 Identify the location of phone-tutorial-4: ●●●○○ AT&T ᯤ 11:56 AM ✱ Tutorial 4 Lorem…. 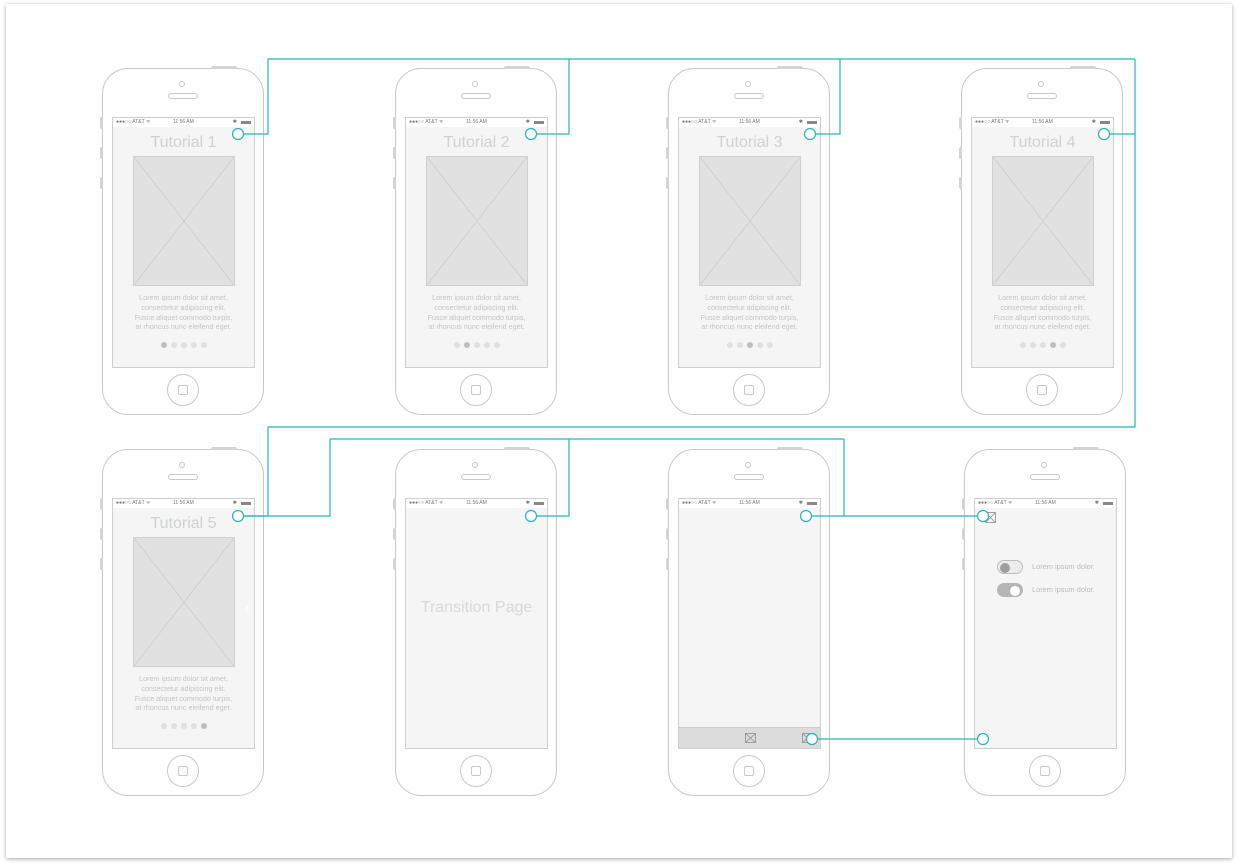
(1041, 240).